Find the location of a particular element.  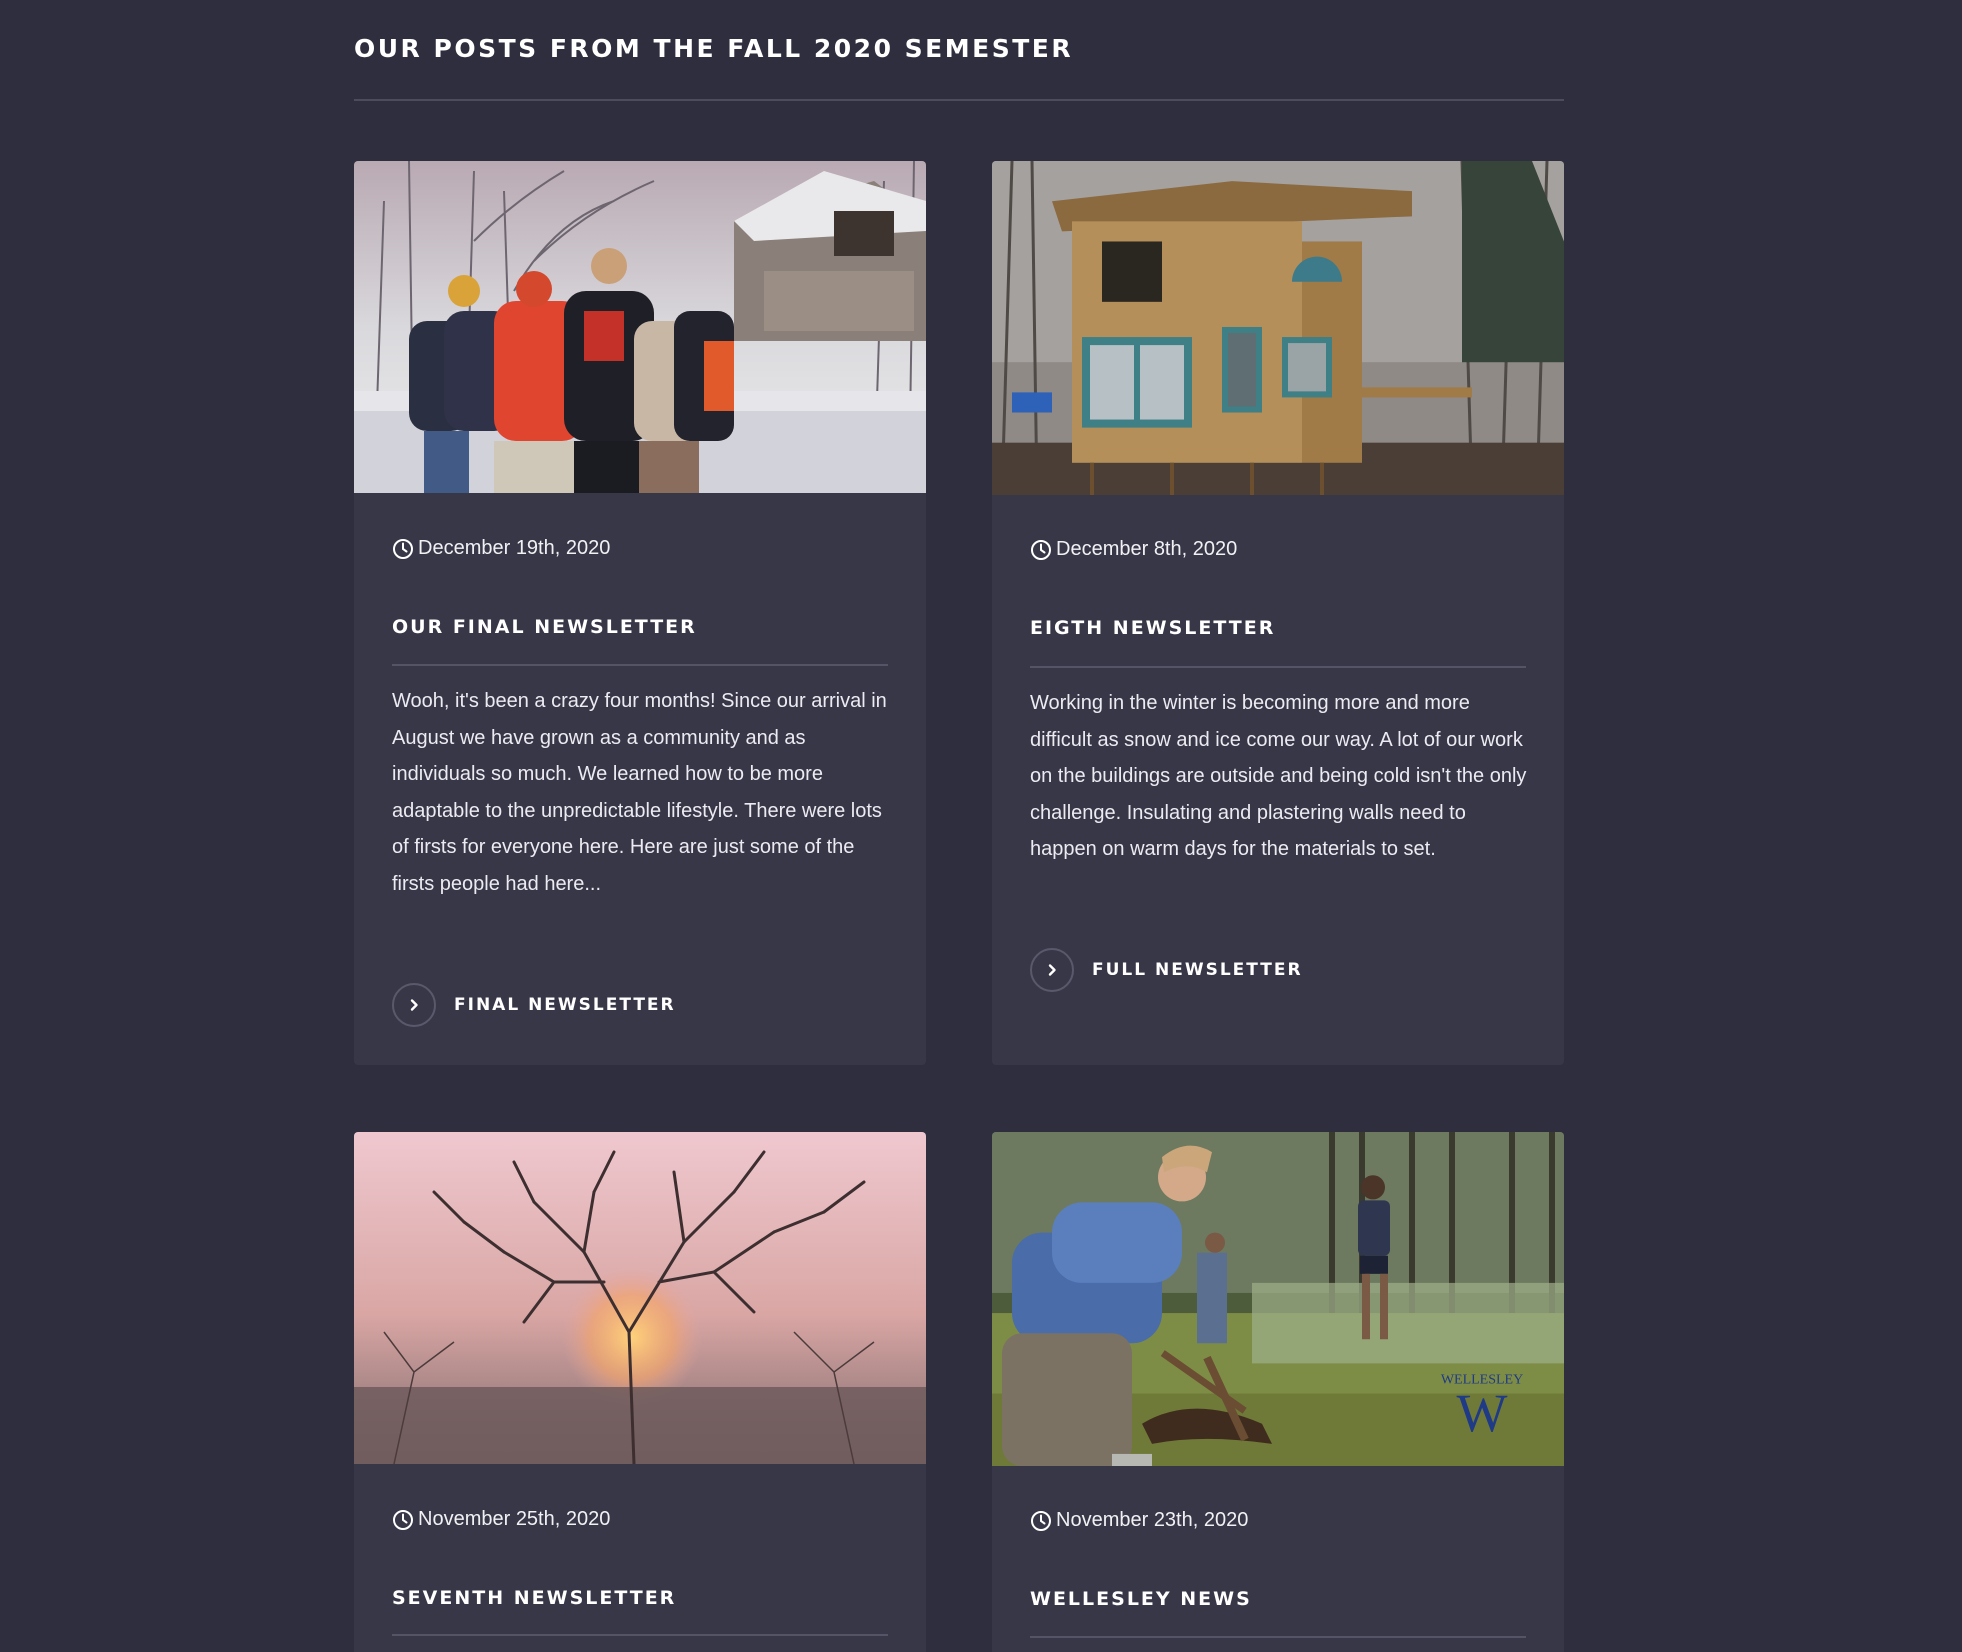

post-date-text: December 8th, 2020 is located at coordinates (1147, 549).